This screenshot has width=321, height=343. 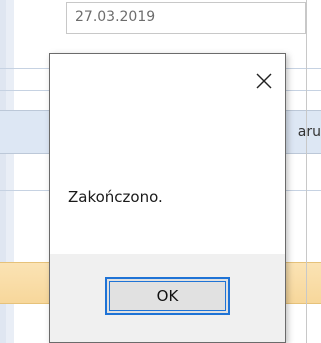 I want to click on table-header-label: aru, so click(x=309, y=132).